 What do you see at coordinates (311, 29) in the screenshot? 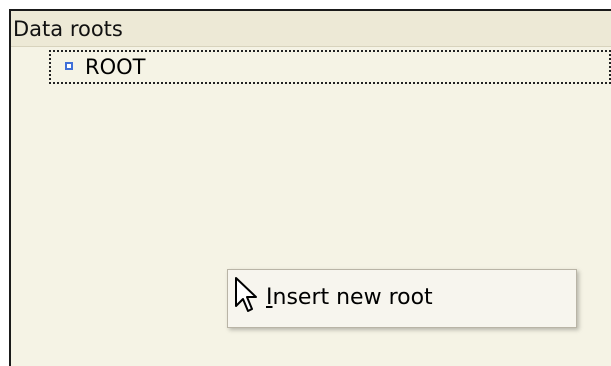
I see `panel-header: Data roots` at bounding box center [311, 29].